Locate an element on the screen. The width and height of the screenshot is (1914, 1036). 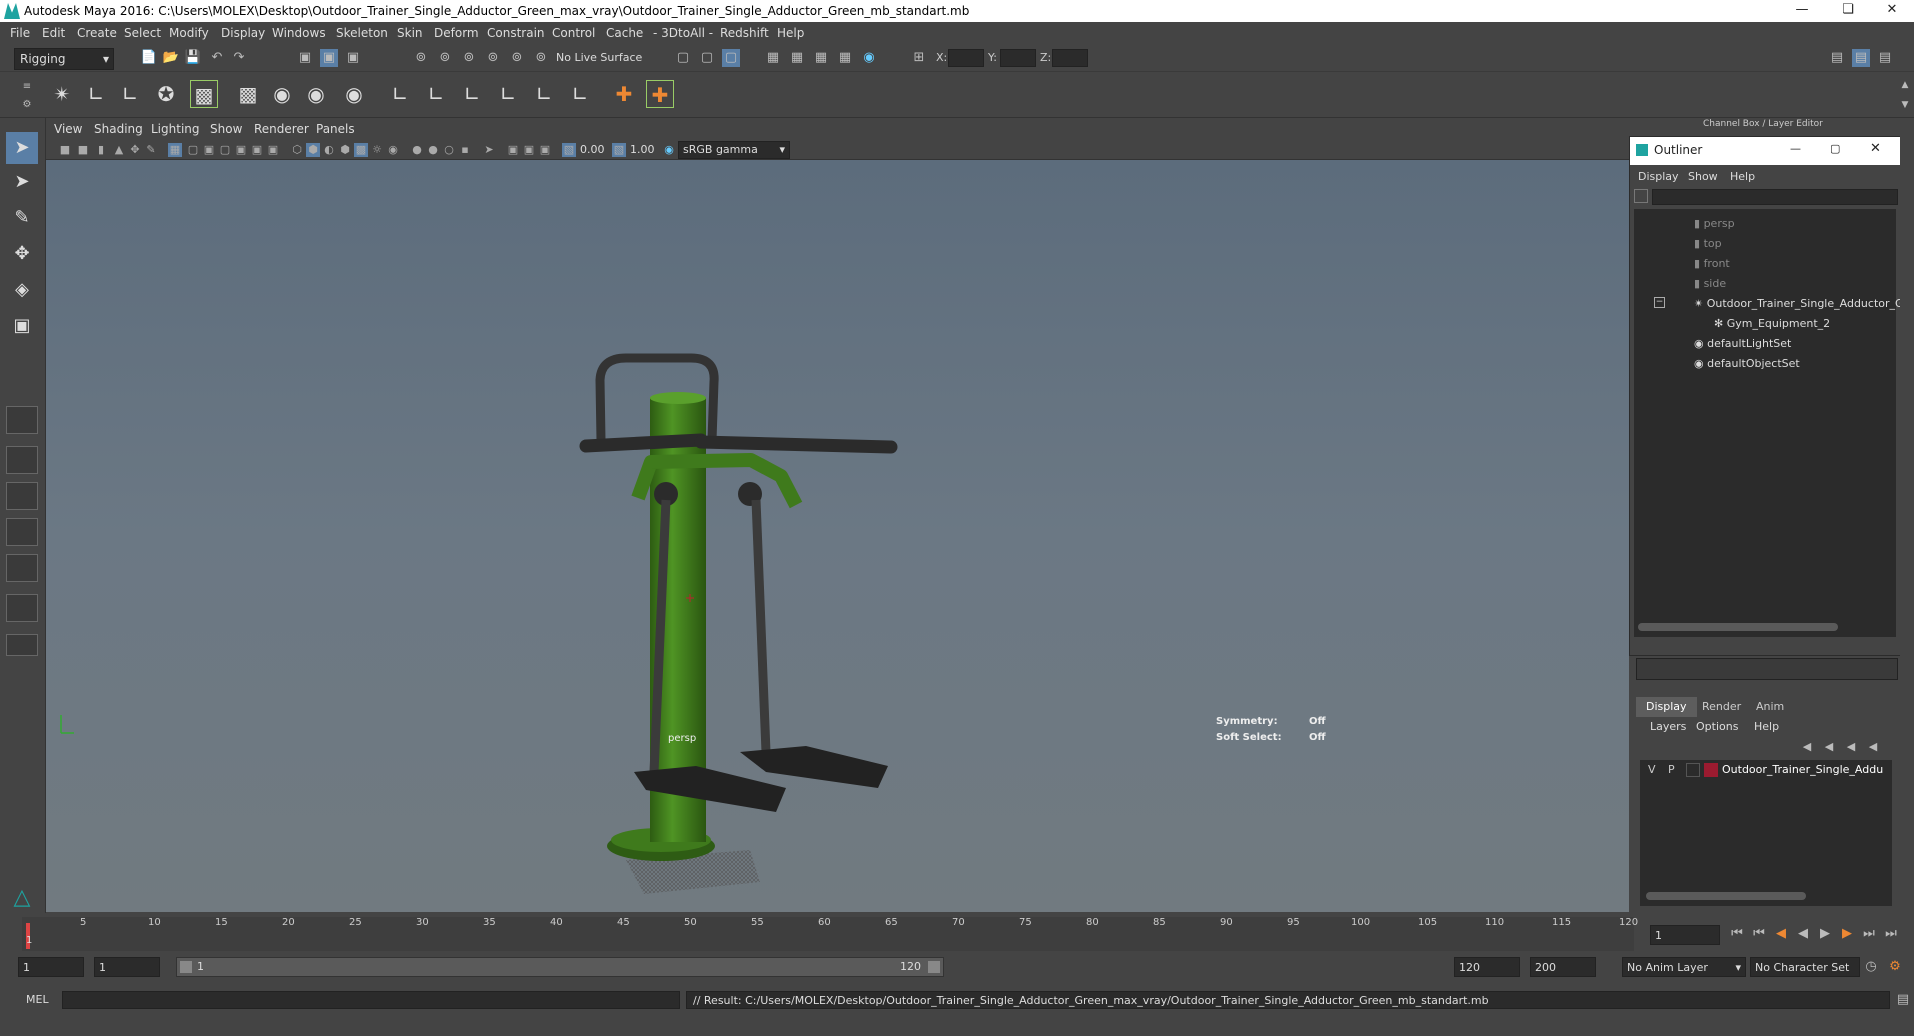
grid-icon: ▦ is located at coordinates (175, 150).